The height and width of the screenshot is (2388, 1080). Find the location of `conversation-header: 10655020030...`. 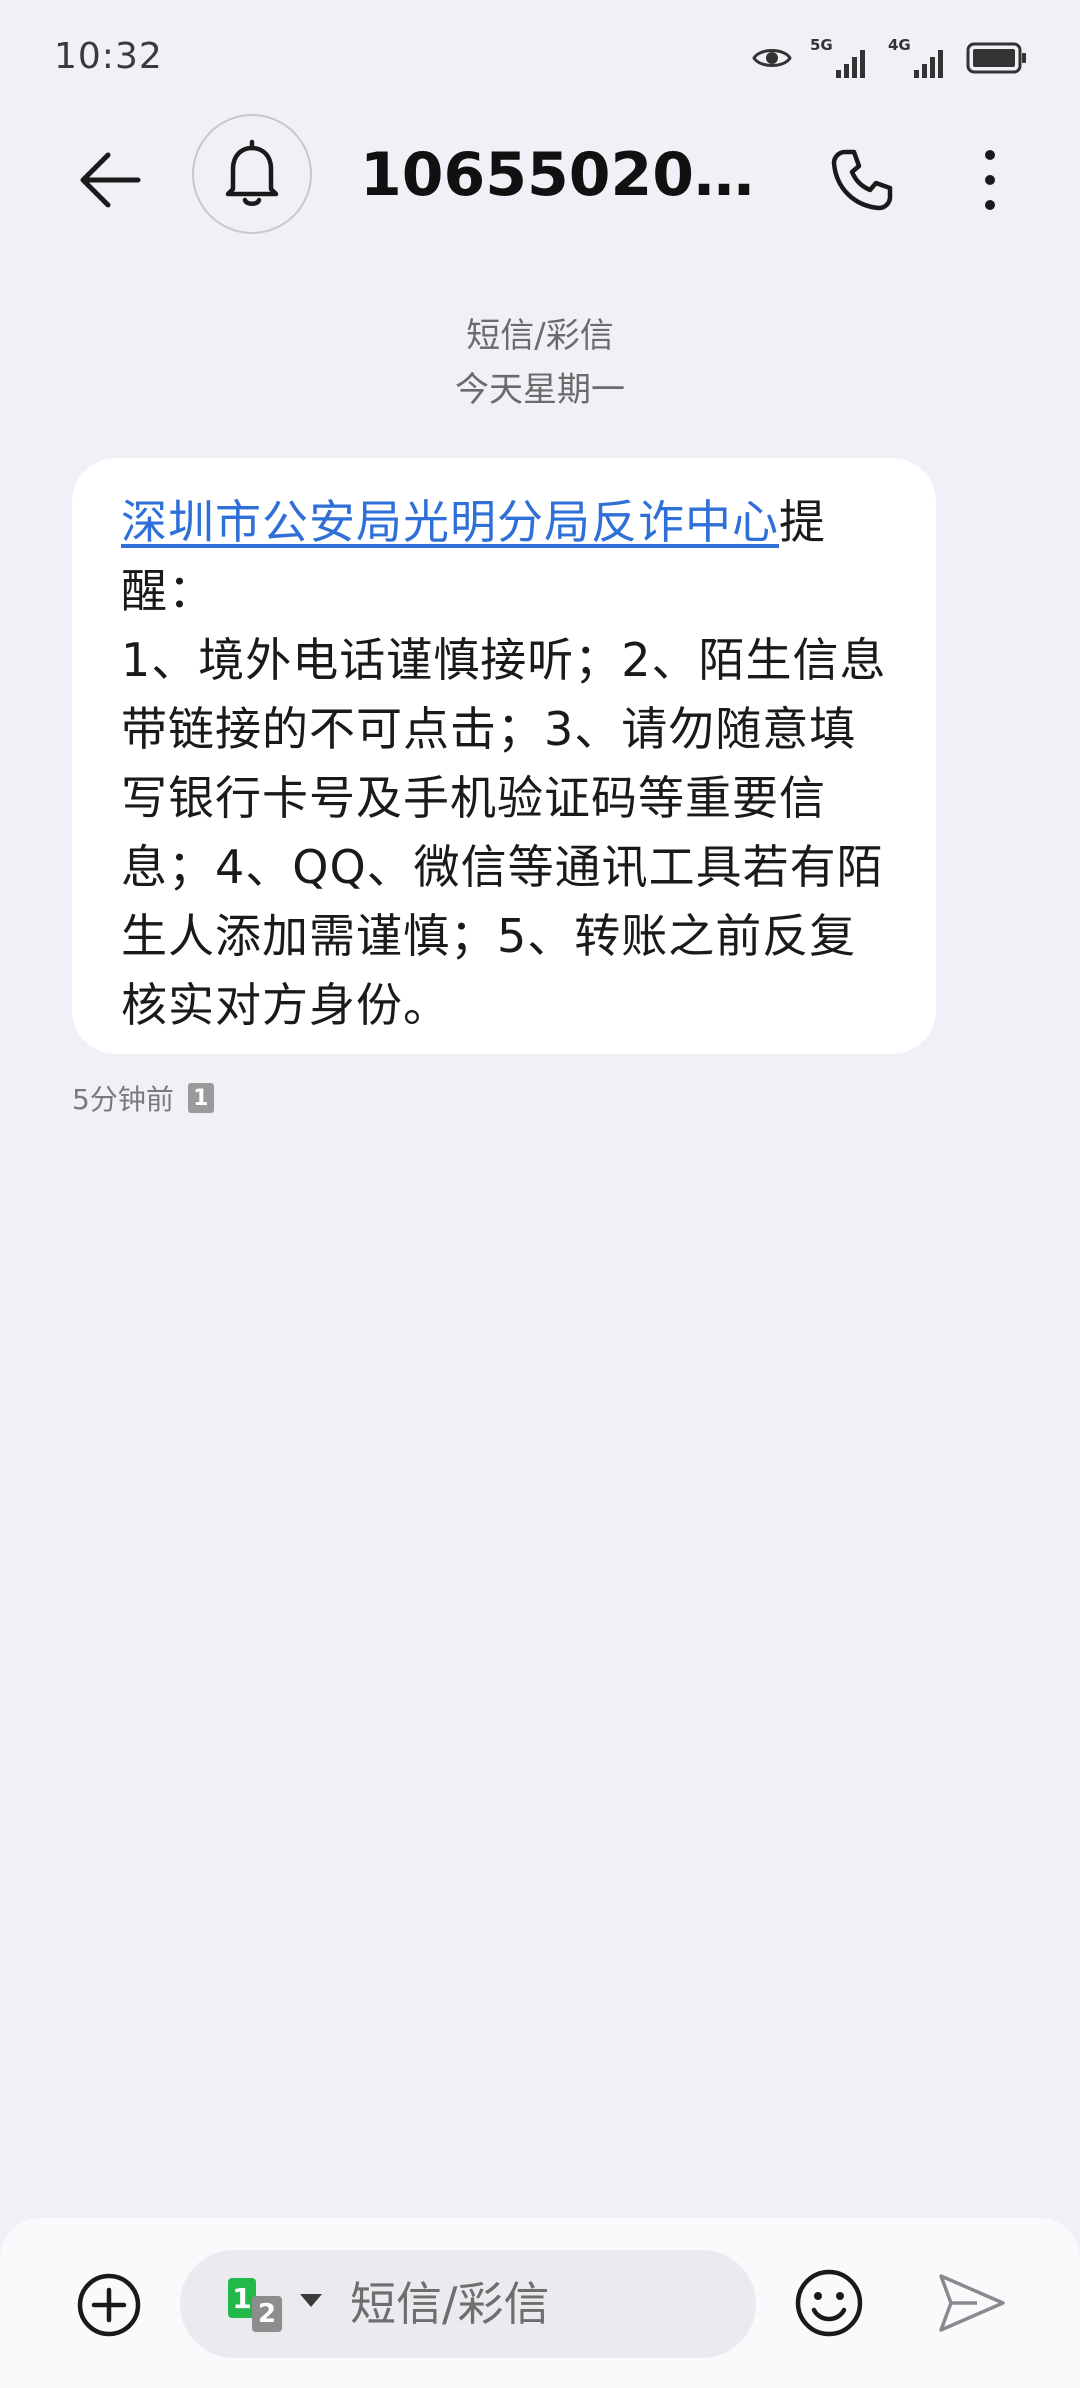

conversation-header: 10655020030... is located at coordinates (540, 175).